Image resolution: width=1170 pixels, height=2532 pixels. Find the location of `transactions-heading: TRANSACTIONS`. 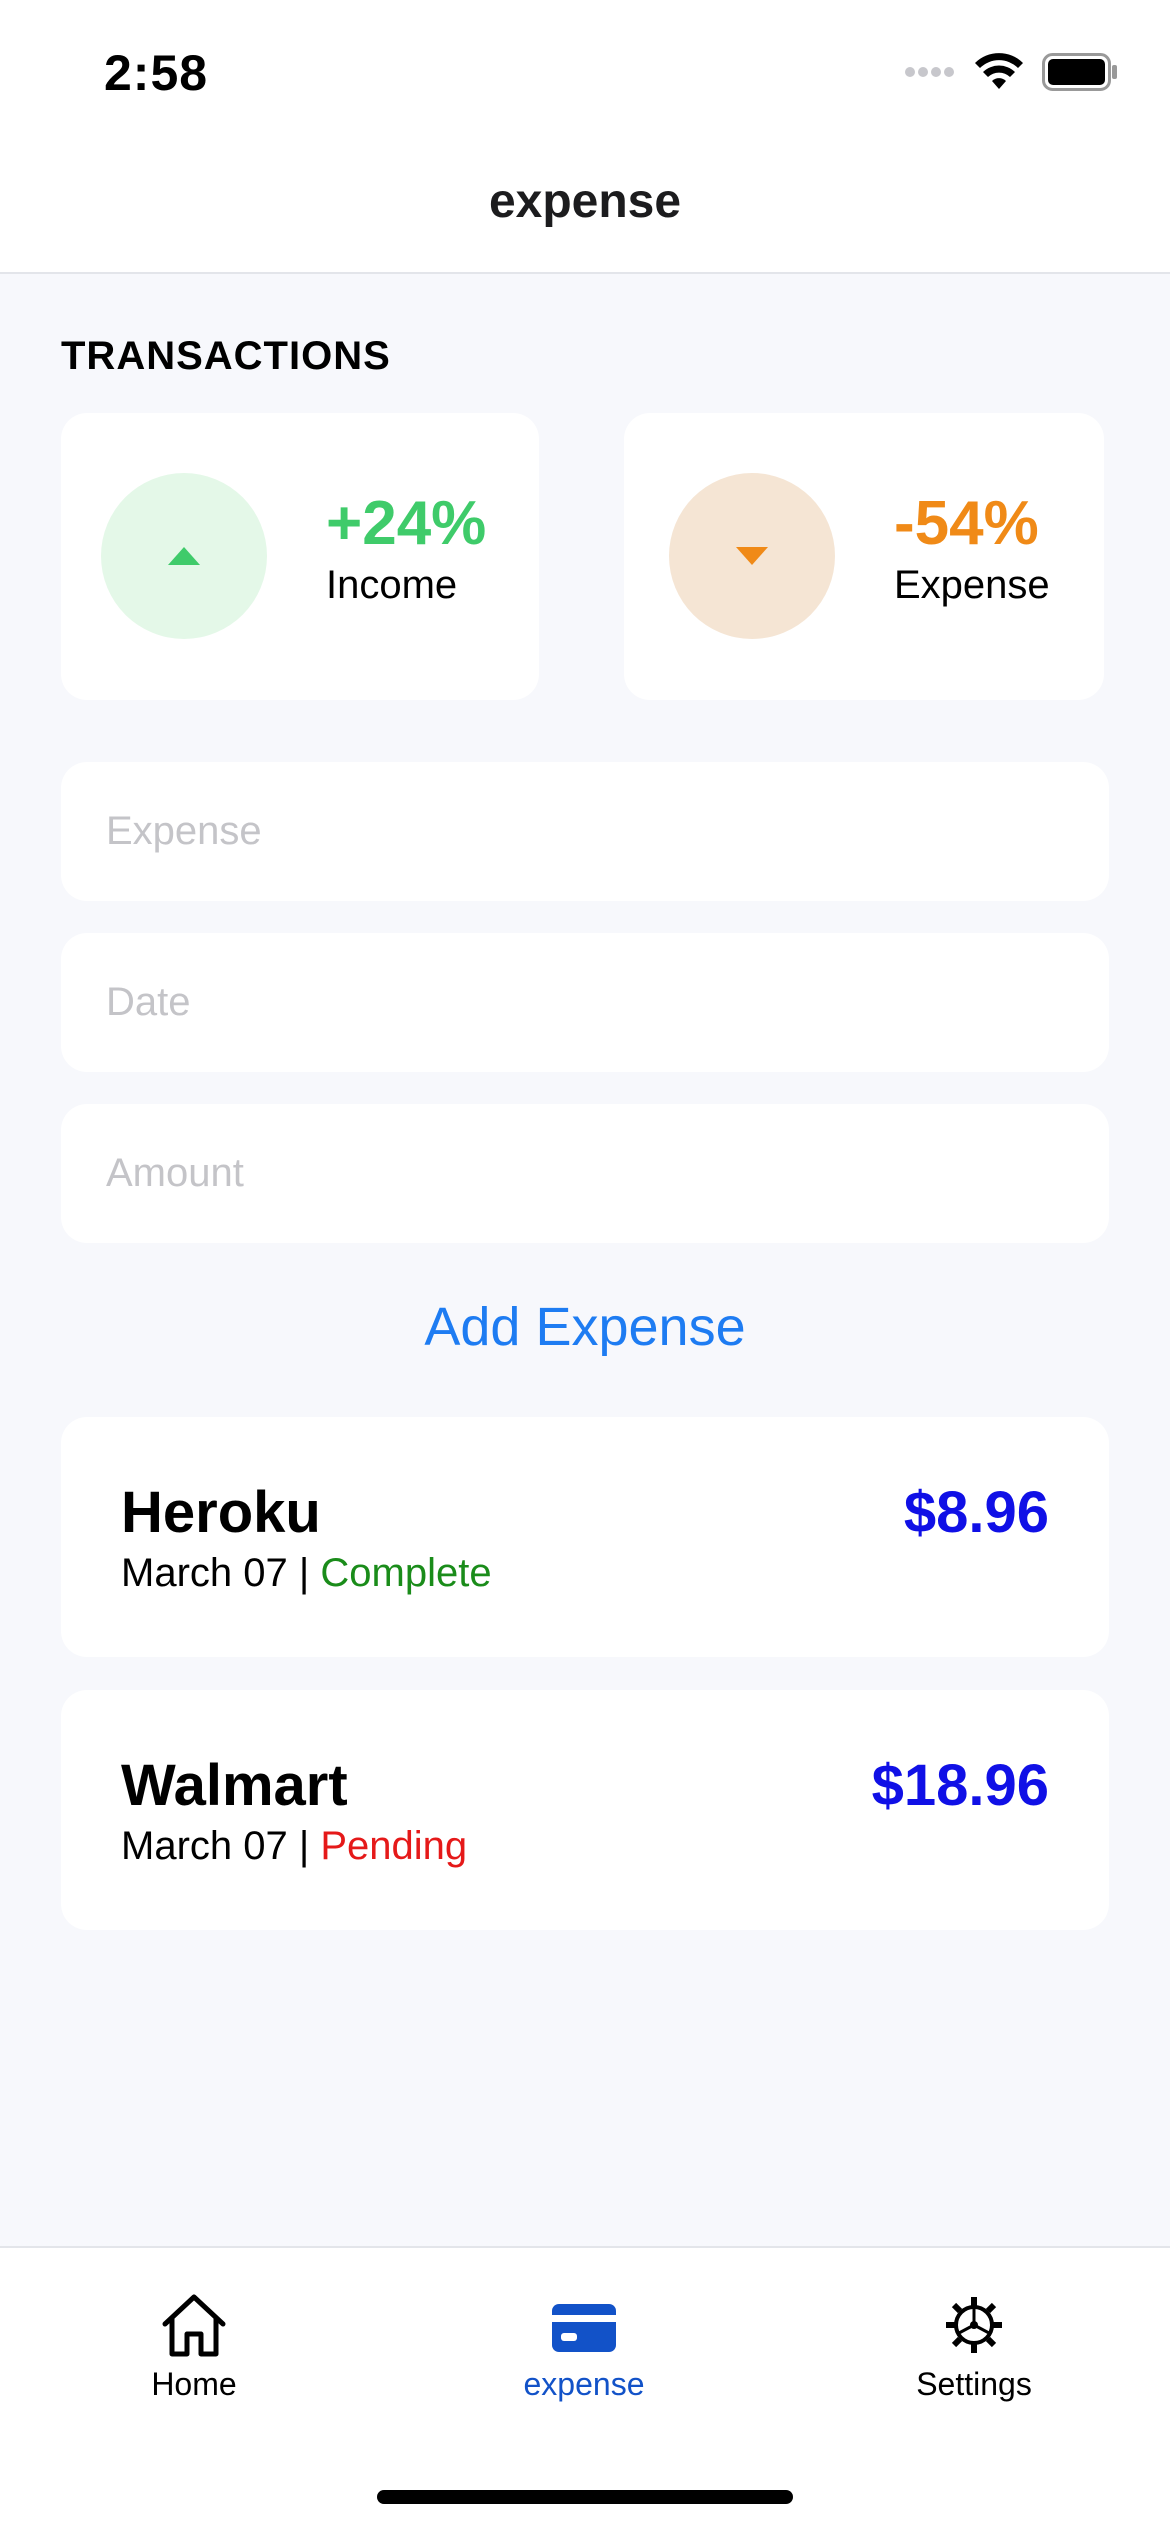

transactions-heading: TRANSACTIONS is located at coordinates (226, 356).